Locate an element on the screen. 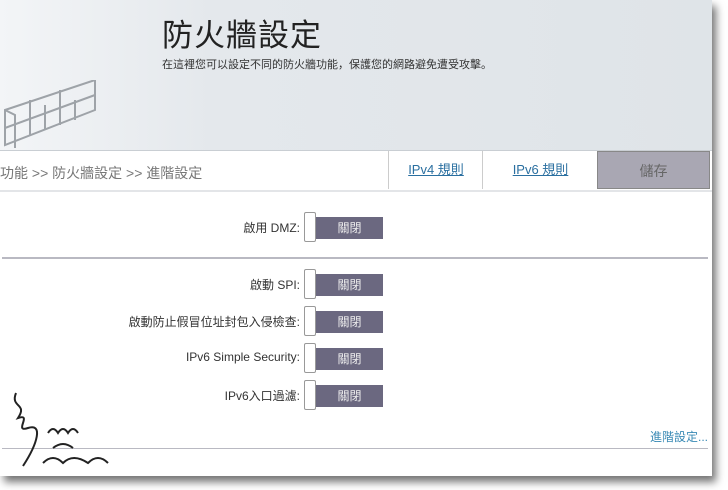 Image resolution: width=728 pixels, height=490 pixels. setting-label: 啟動防止假冒位址封包入侵檢查: is located at coordinates (214, 322).